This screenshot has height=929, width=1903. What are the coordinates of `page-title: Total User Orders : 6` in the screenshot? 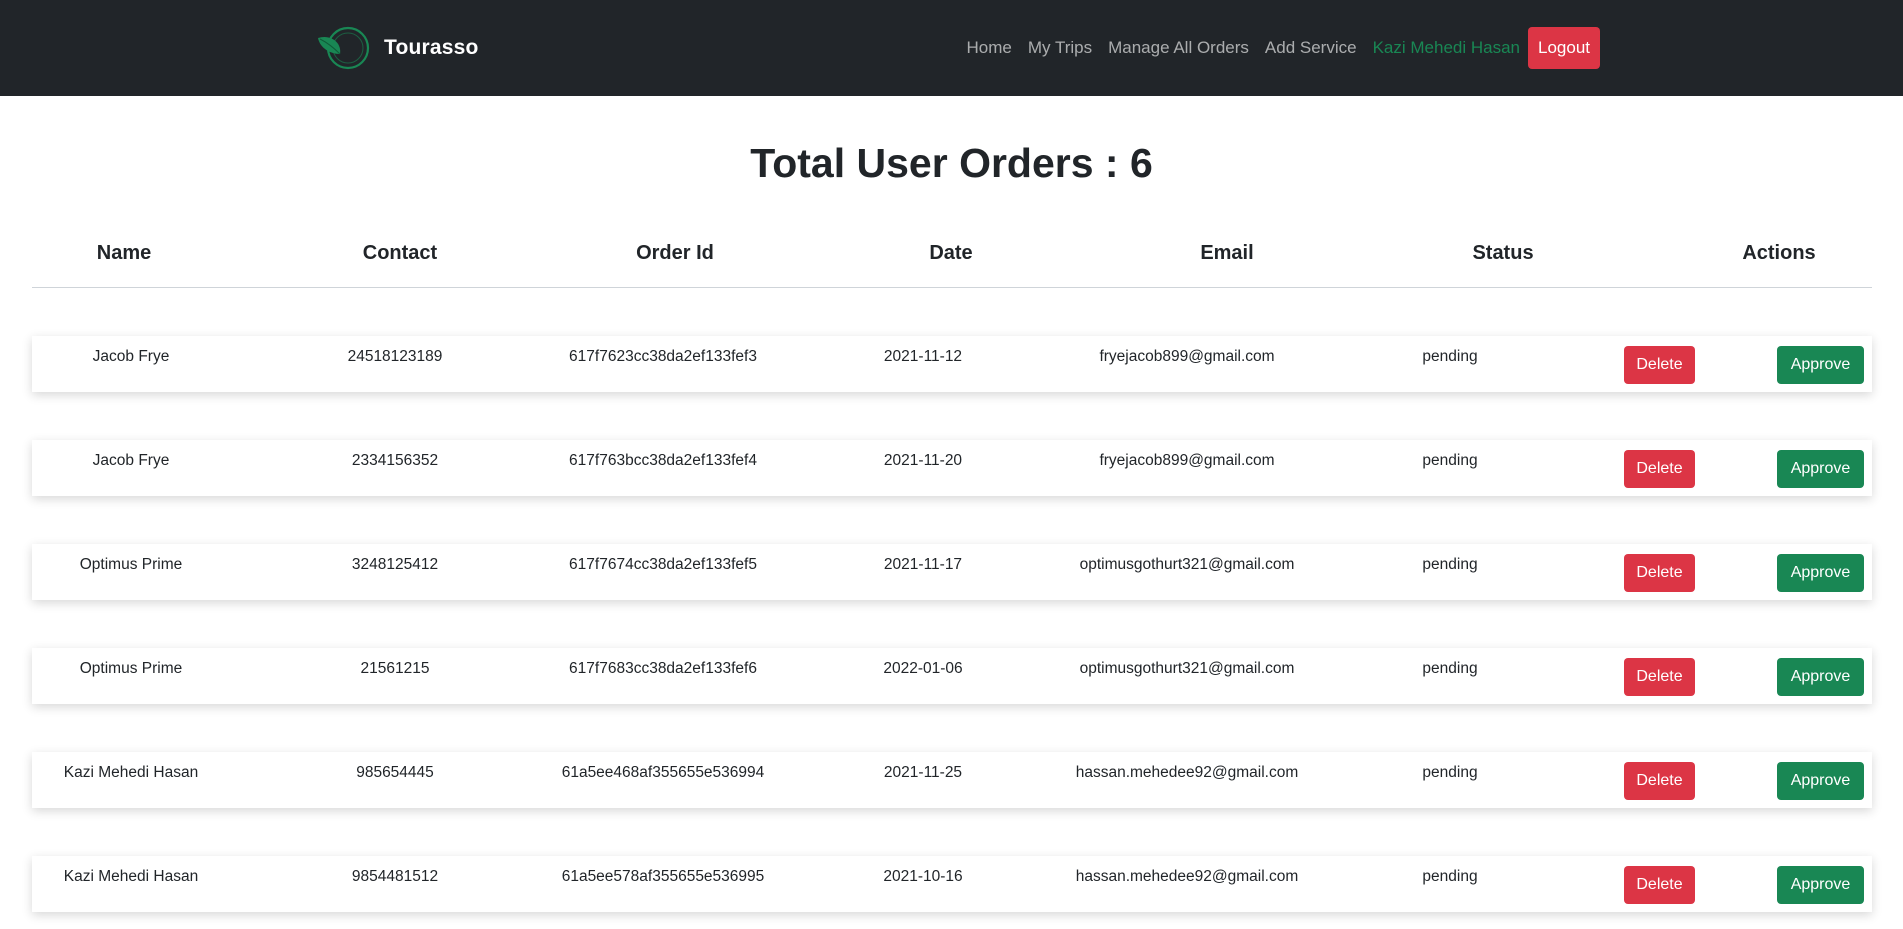 It's located at (951, 163).